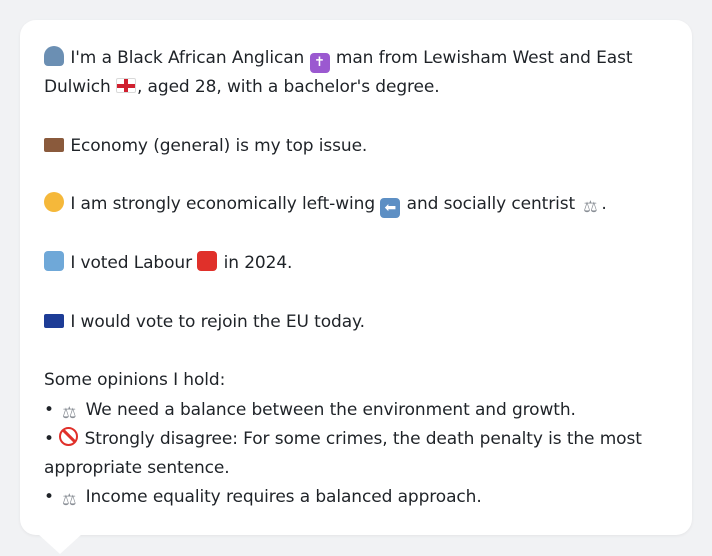 The image size is (712, 556). I want to click on eu-flag-icon, so click(54, 320).